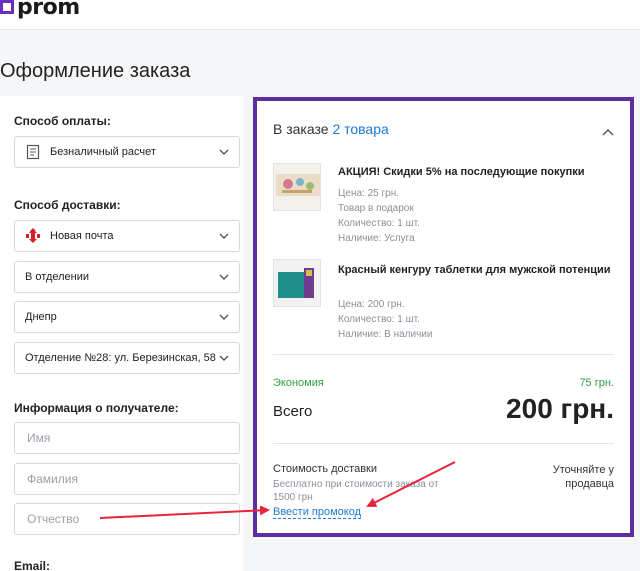 This screenshot has width=640, height=571. I want to click on delivery-carrier-select: Новая почта, so click(127, 236).